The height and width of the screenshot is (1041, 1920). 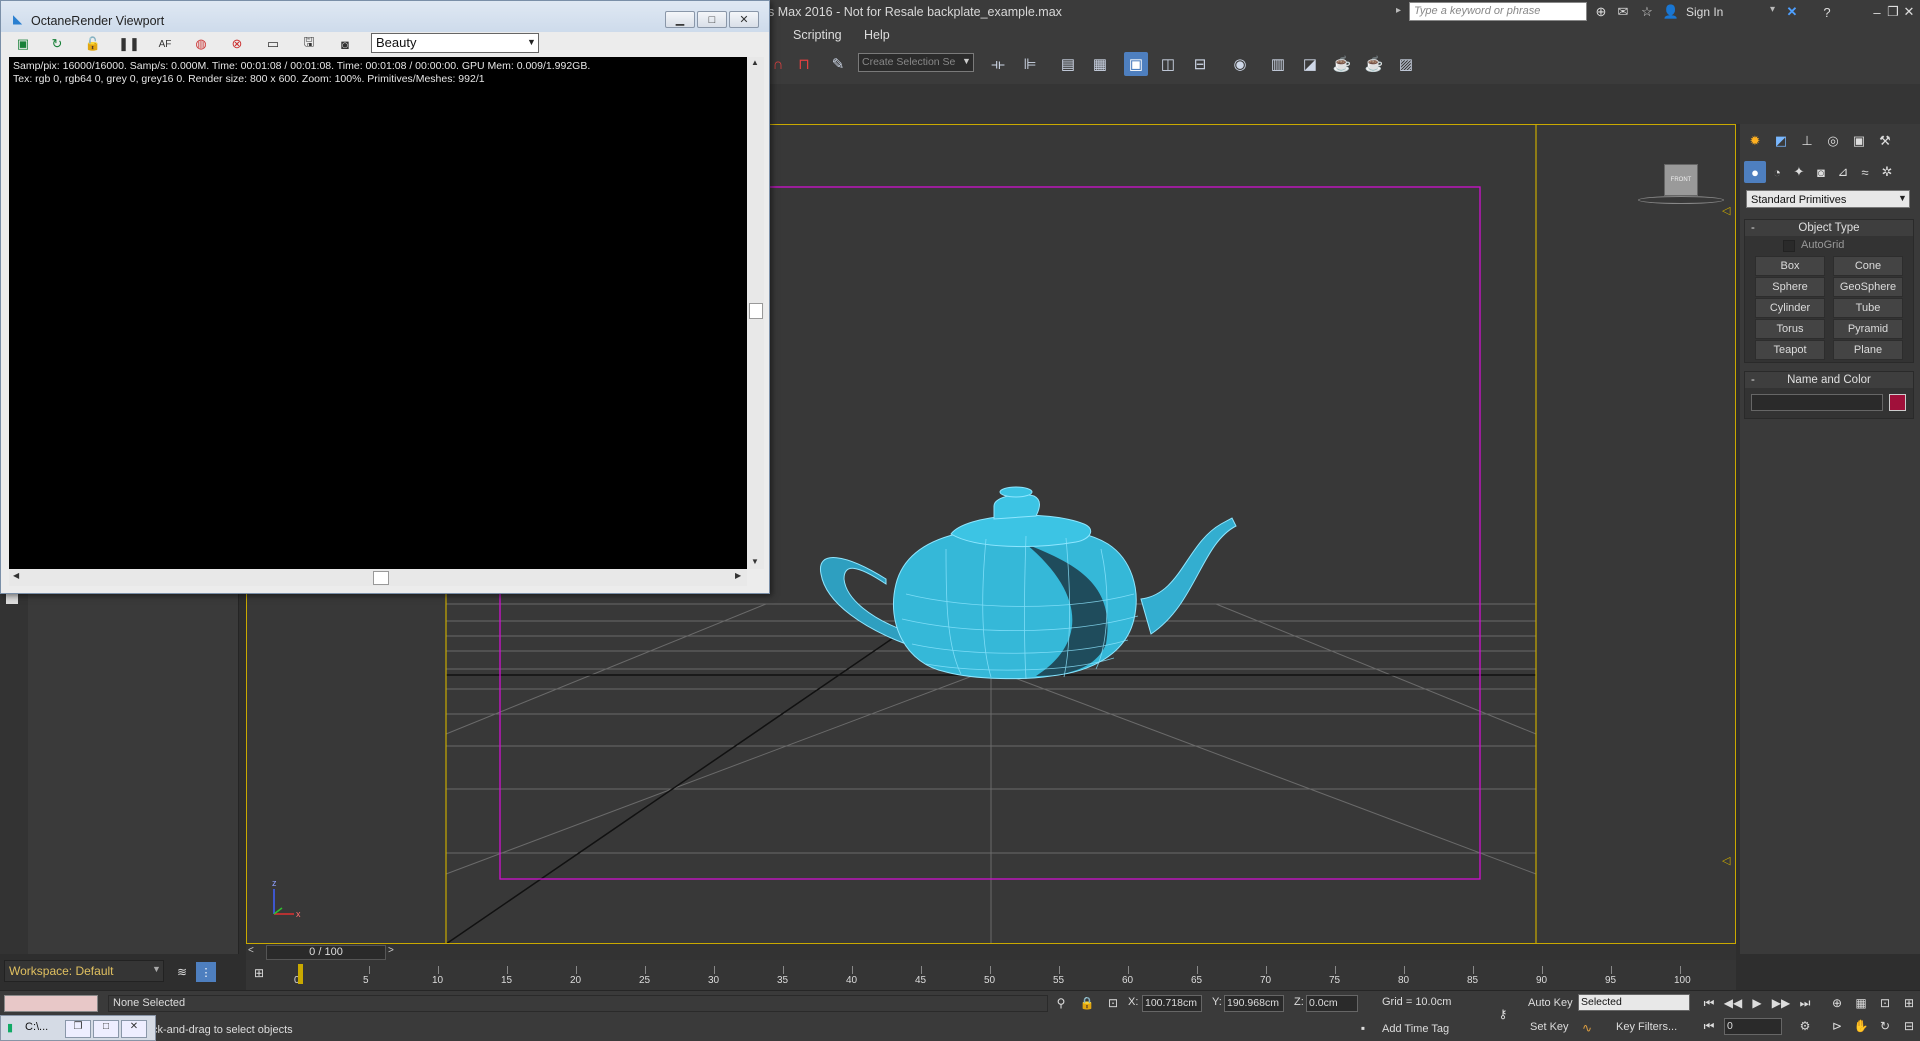 I want to click on motion-tab-icon: ◎, so click(x=1833, y=141).